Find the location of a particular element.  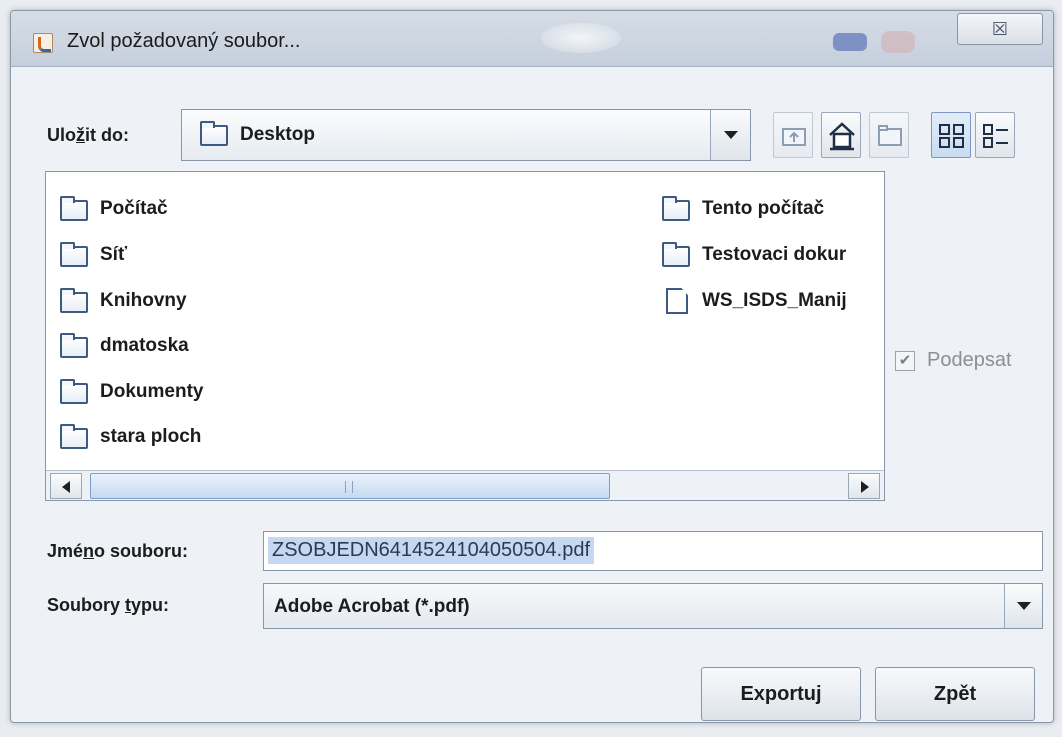

home-button is located at coordinates (841, 135).